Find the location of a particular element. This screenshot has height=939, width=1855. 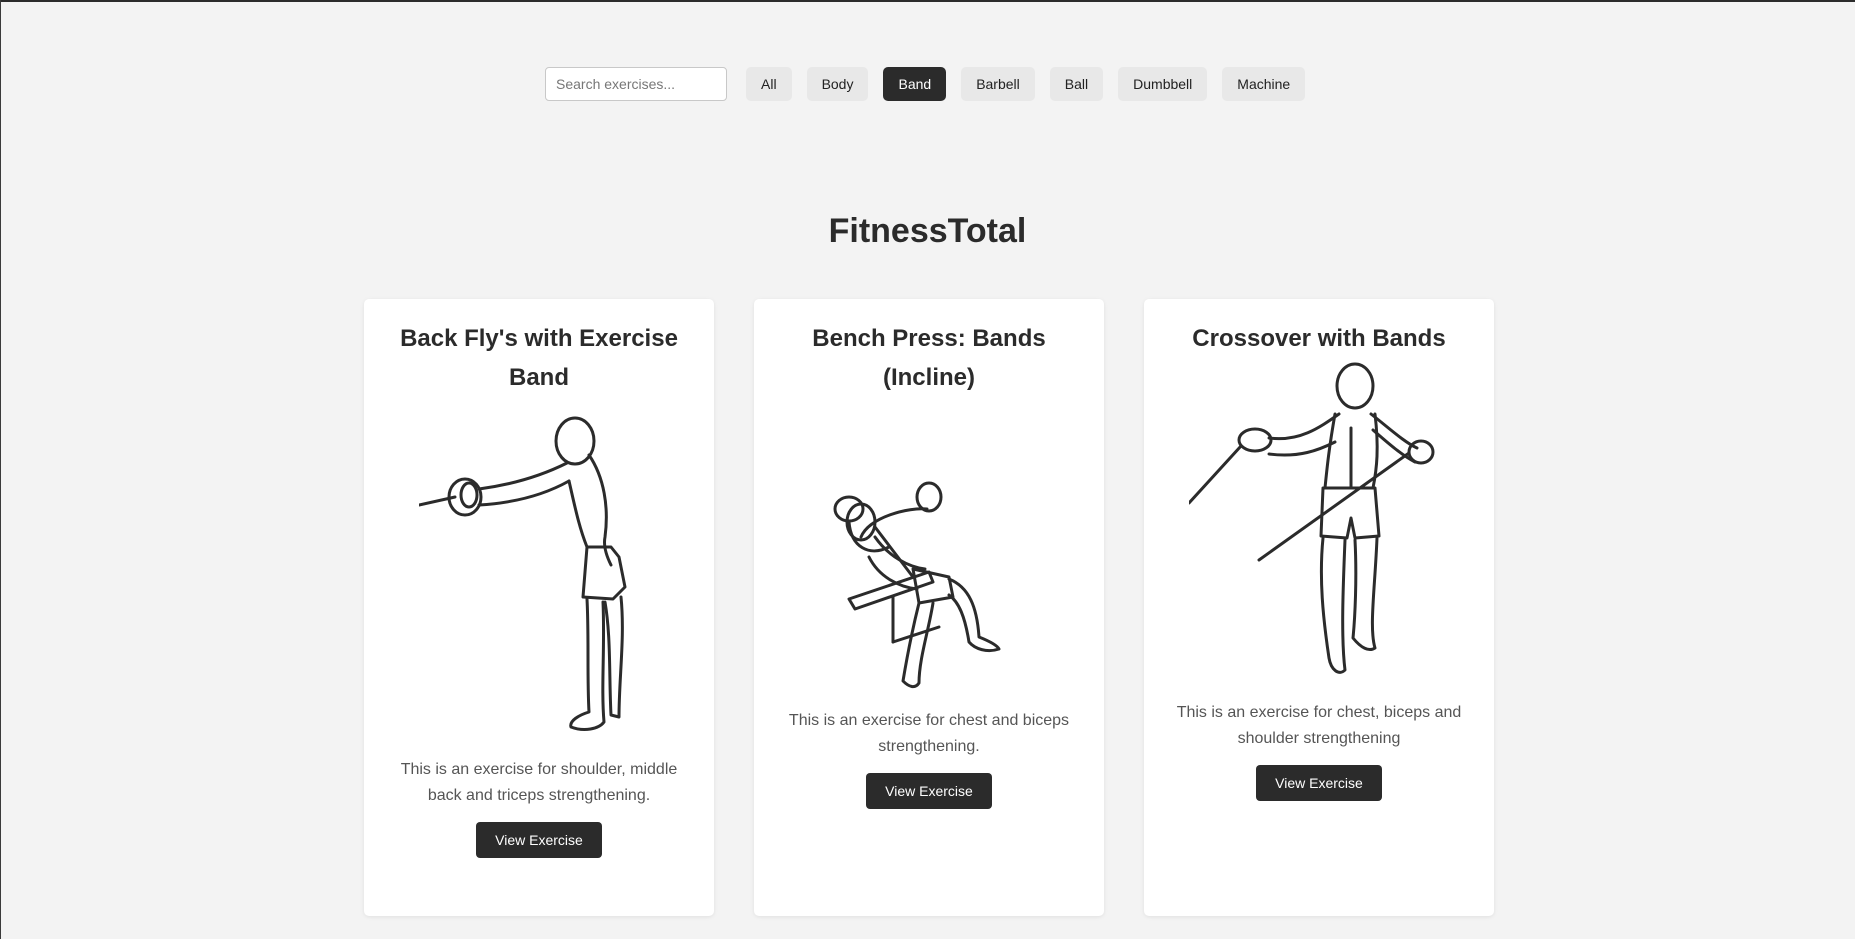

incline-bench-press-illustration is located at coordinates (917, 585).